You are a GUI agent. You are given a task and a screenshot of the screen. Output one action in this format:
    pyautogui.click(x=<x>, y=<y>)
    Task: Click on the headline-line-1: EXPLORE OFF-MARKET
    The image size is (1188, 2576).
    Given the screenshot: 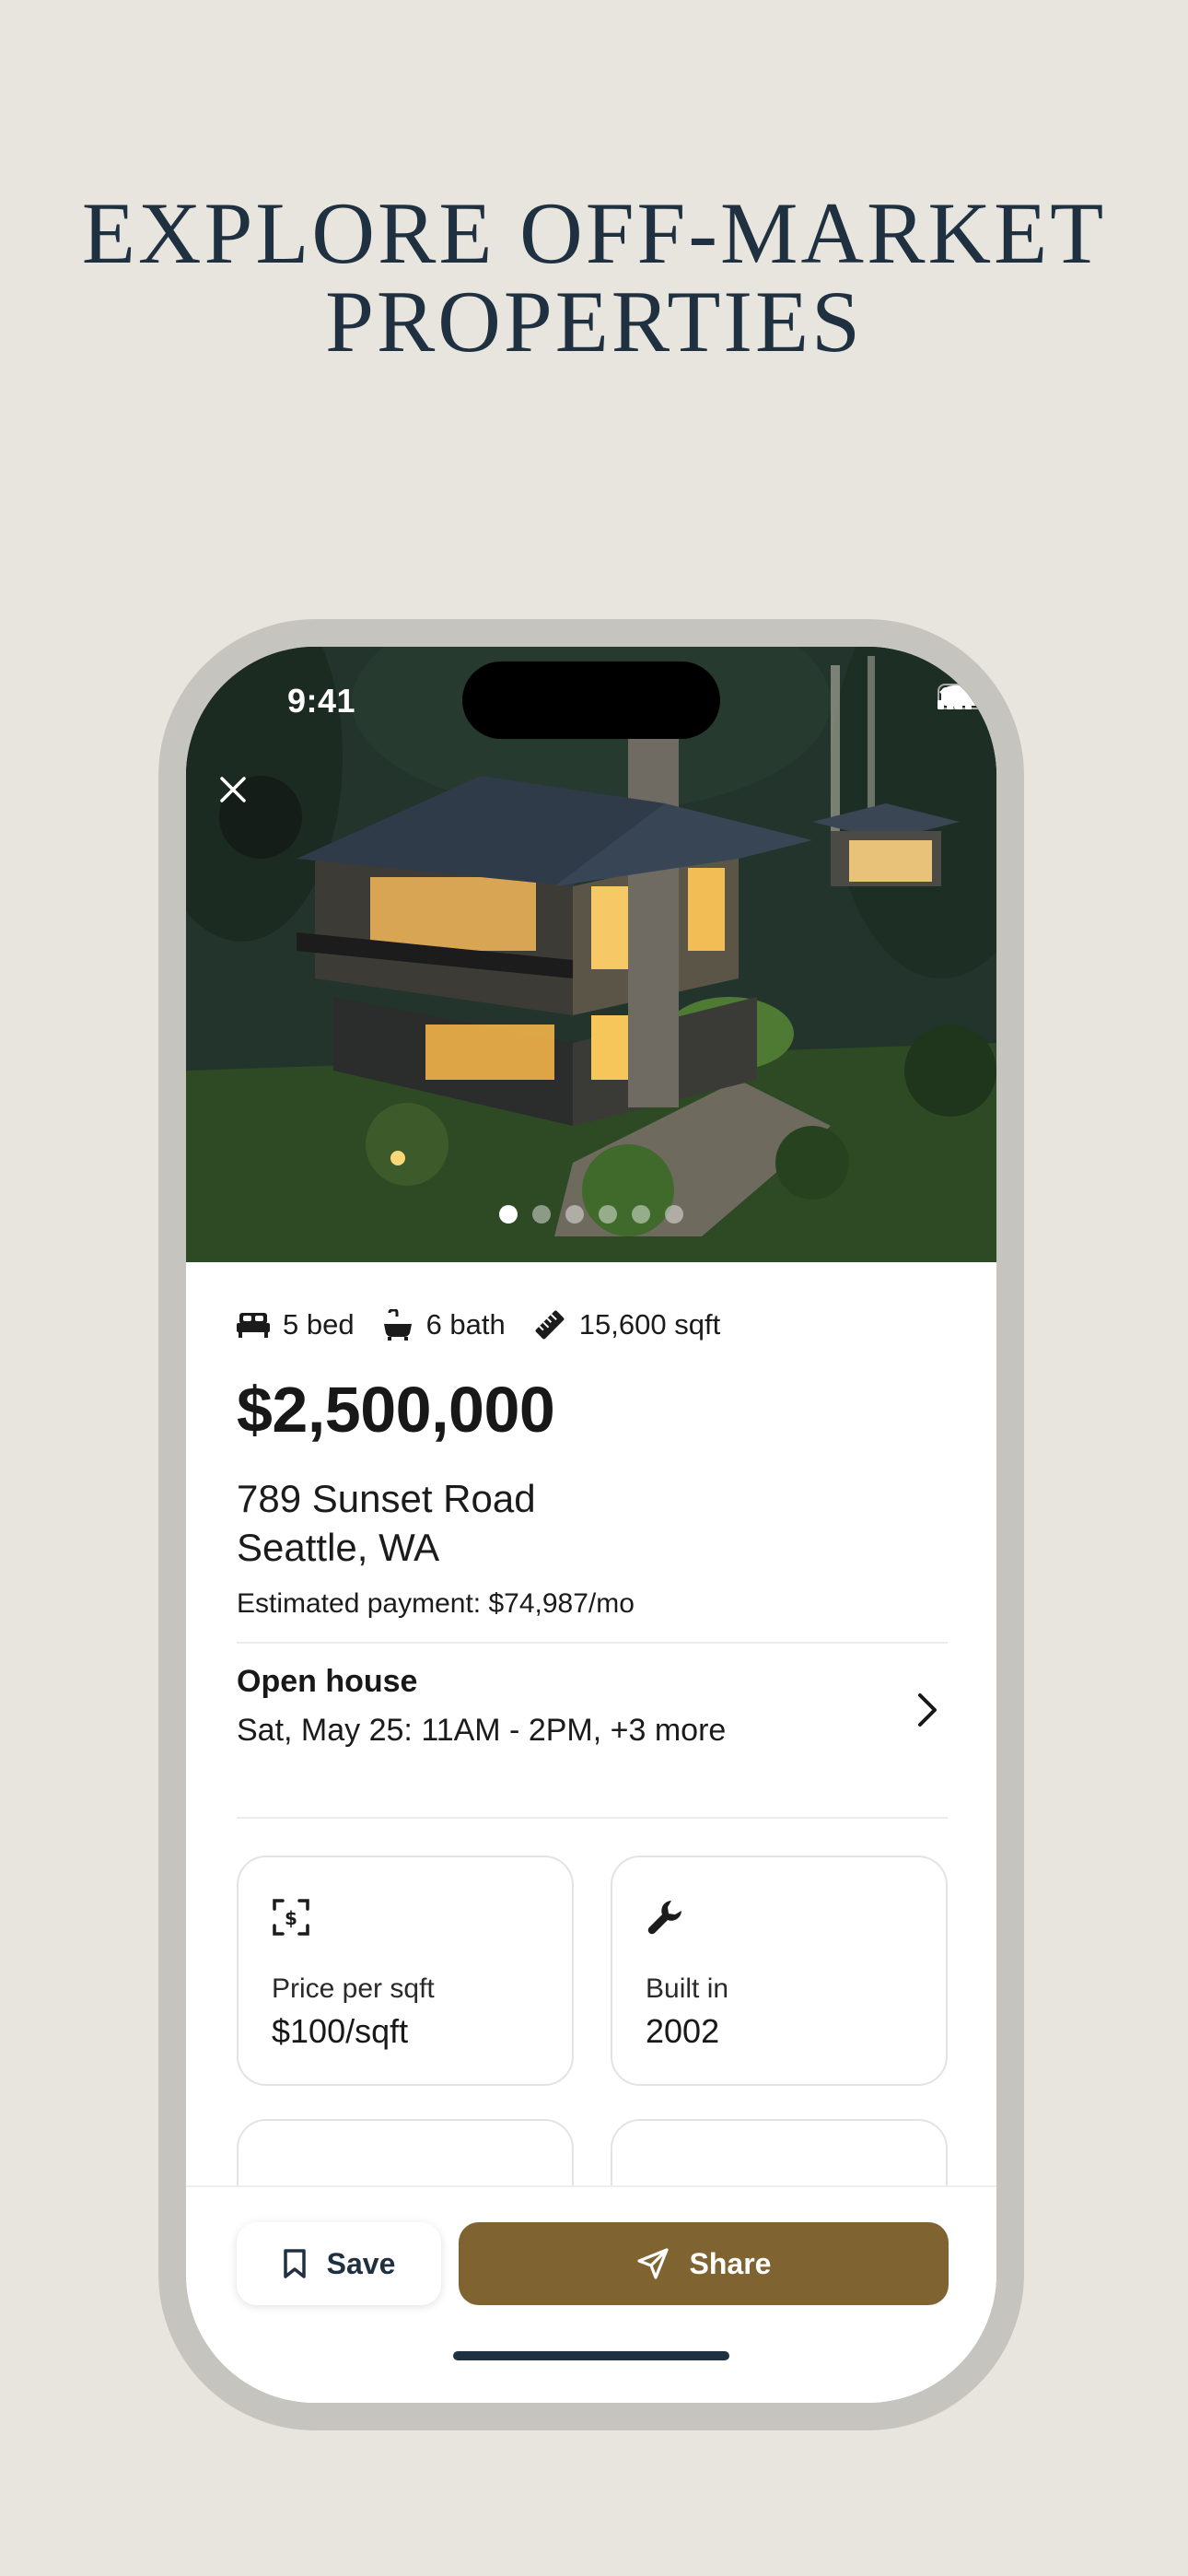 What is the action you would take?
    pyautogui.click(x=594, y=233)
    